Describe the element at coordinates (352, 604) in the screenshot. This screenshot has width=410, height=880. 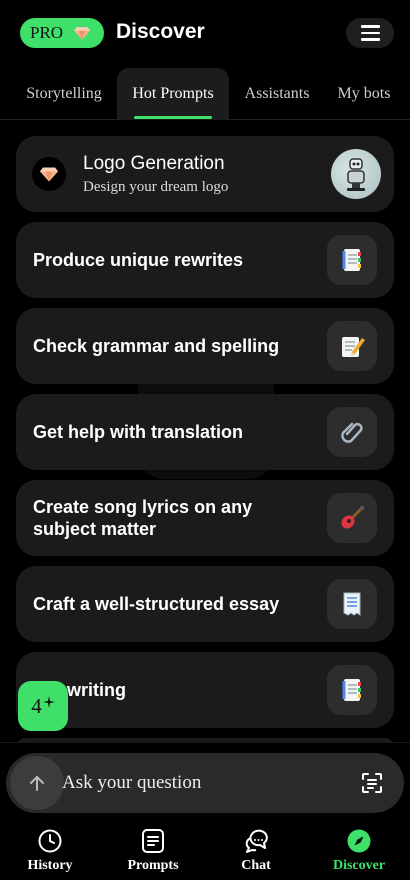
I see `receipt-icon` at that location.